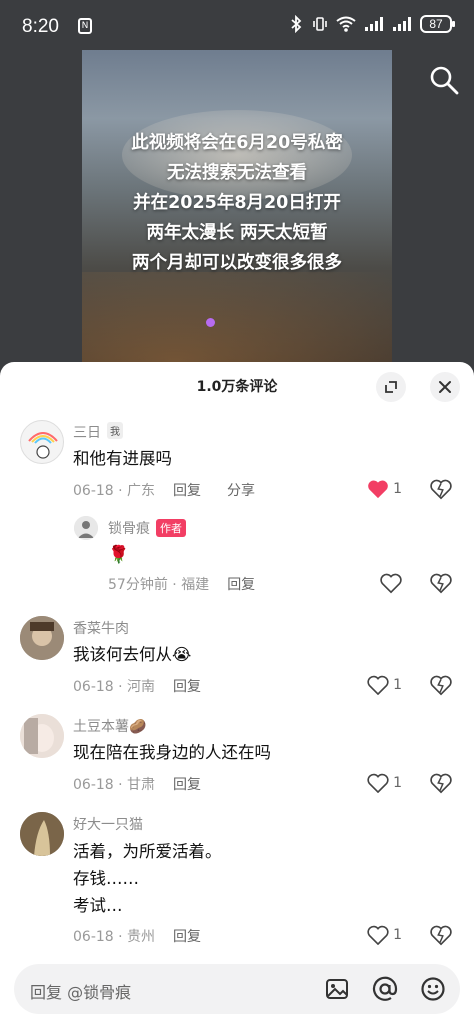  I want to click on me-tag: 我, so click(115, 430).